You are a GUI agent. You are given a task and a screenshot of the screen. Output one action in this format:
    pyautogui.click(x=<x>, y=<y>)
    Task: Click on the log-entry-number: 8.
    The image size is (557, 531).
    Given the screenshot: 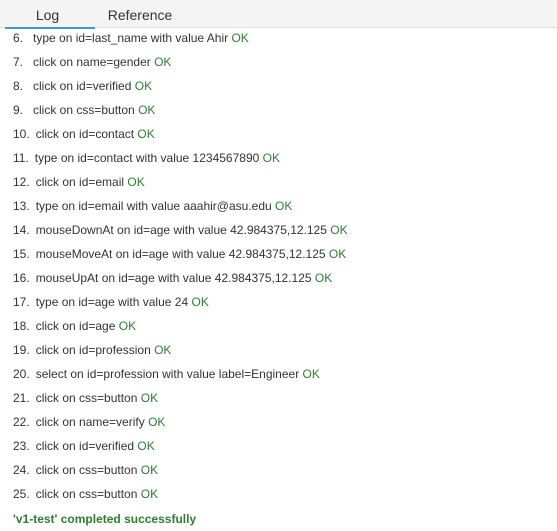 What is the action you would take?
    pyautogui.click(x=18, y=86)
    